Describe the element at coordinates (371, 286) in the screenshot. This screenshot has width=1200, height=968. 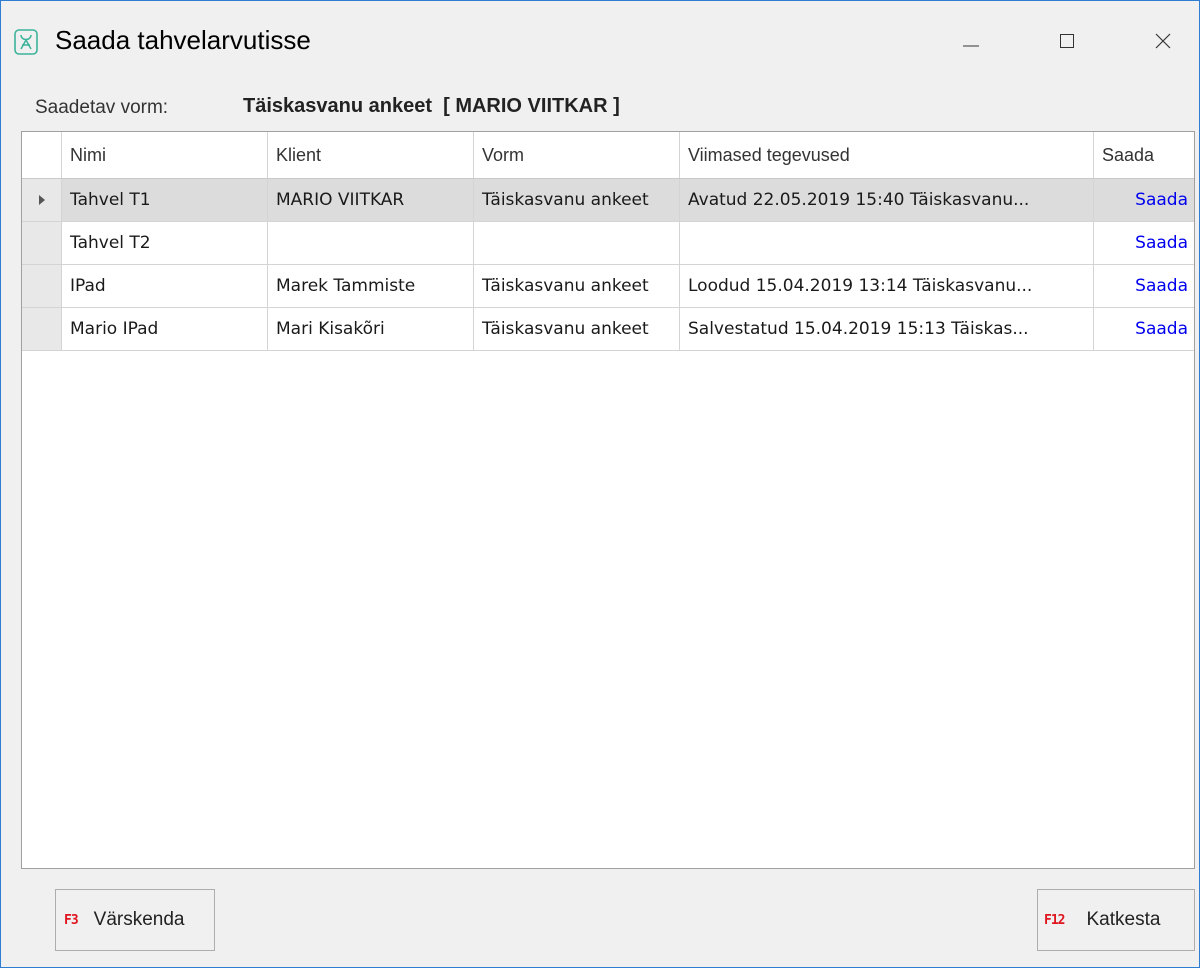
I see `cell-klient: Marek Tammiste` at that location.